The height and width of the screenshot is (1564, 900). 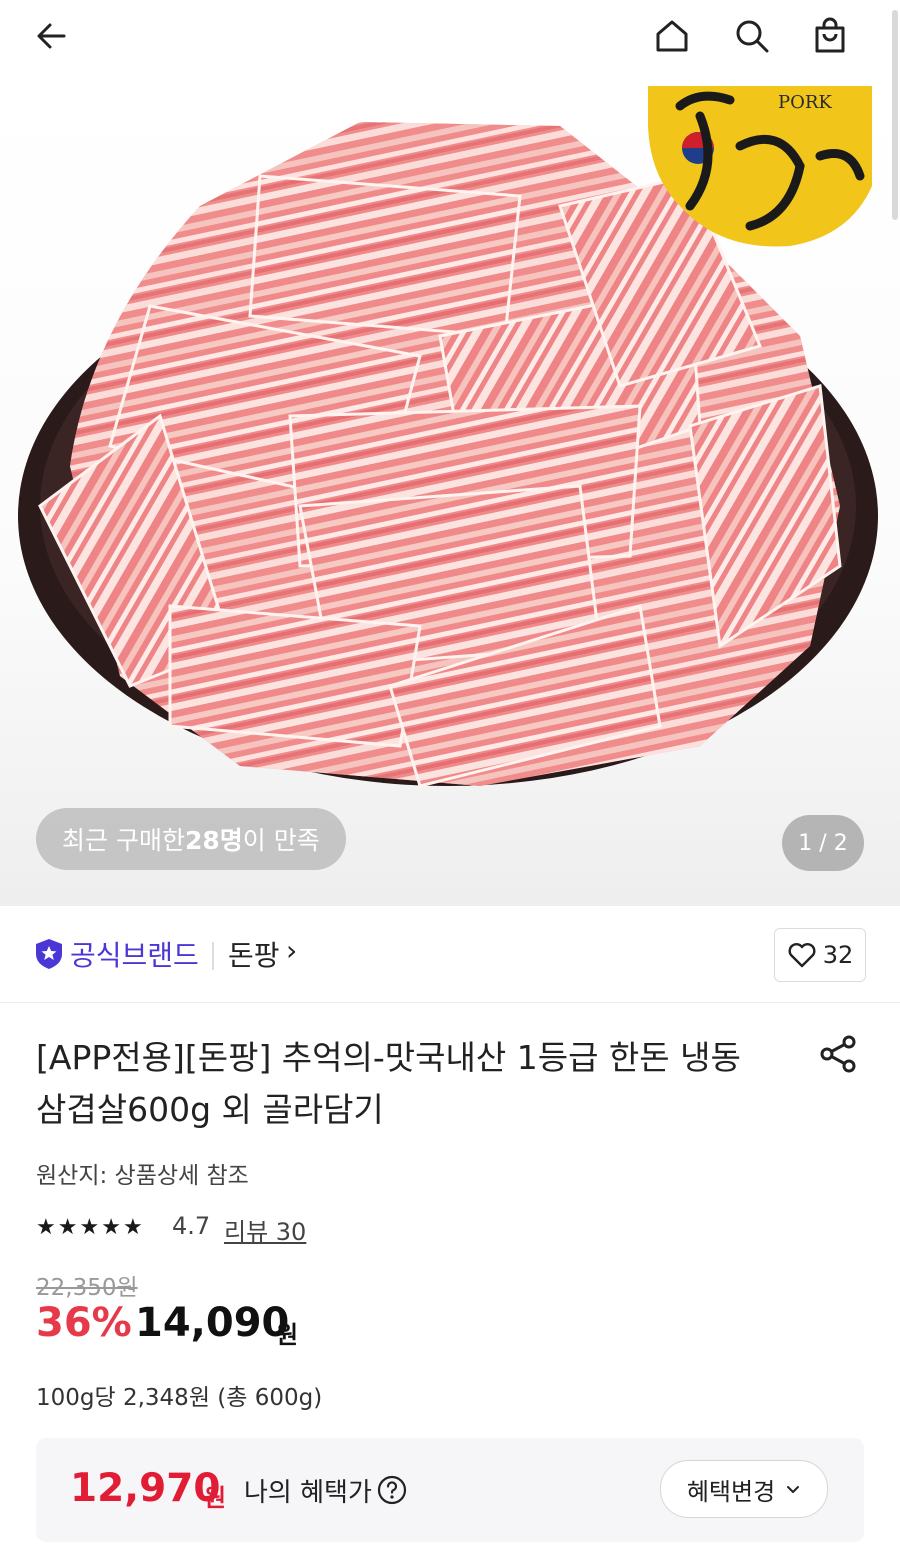 I want to click on search-button, so click(x=752, y=36).